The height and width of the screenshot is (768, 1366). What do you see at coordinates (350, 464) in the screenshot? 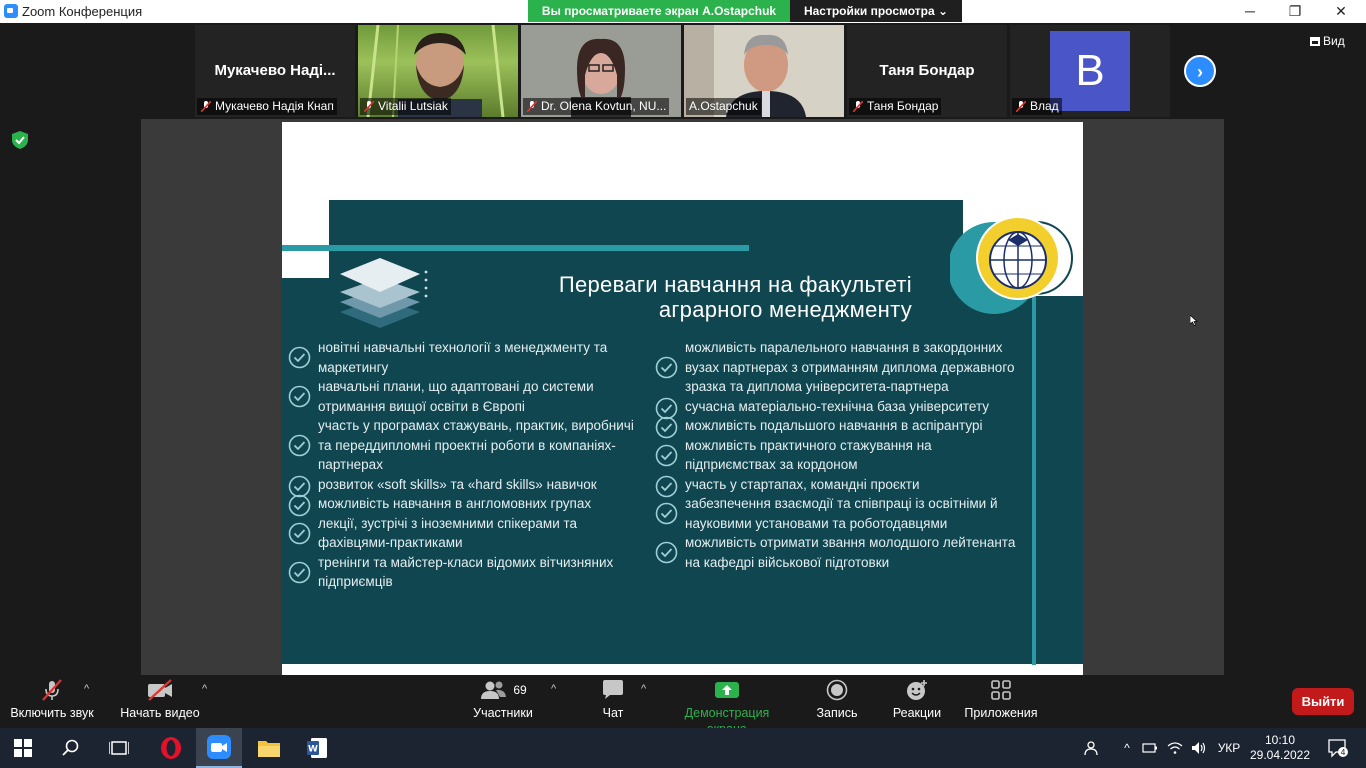
I see `advantage-text-line: партнерах` at bounding box center [350, 464].